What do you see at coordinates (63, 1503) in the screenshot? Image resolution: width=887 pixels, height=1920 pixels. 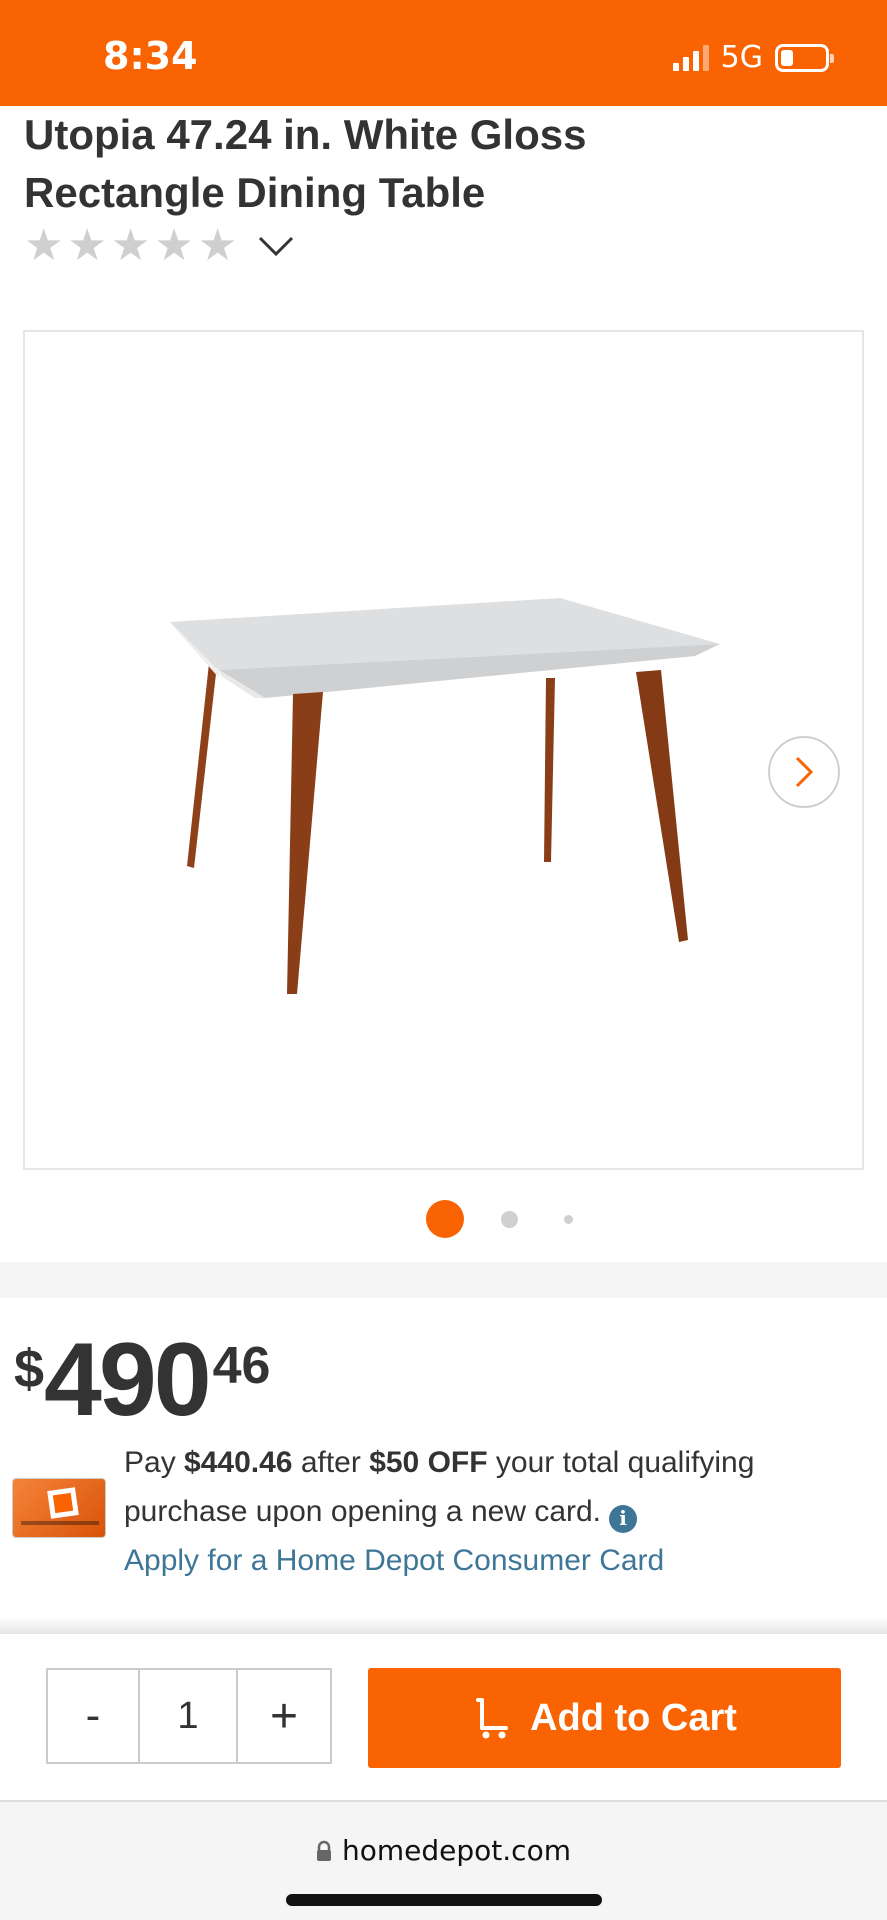 I see `home-depot-logo-icon` at bounding box center [63, 1503].